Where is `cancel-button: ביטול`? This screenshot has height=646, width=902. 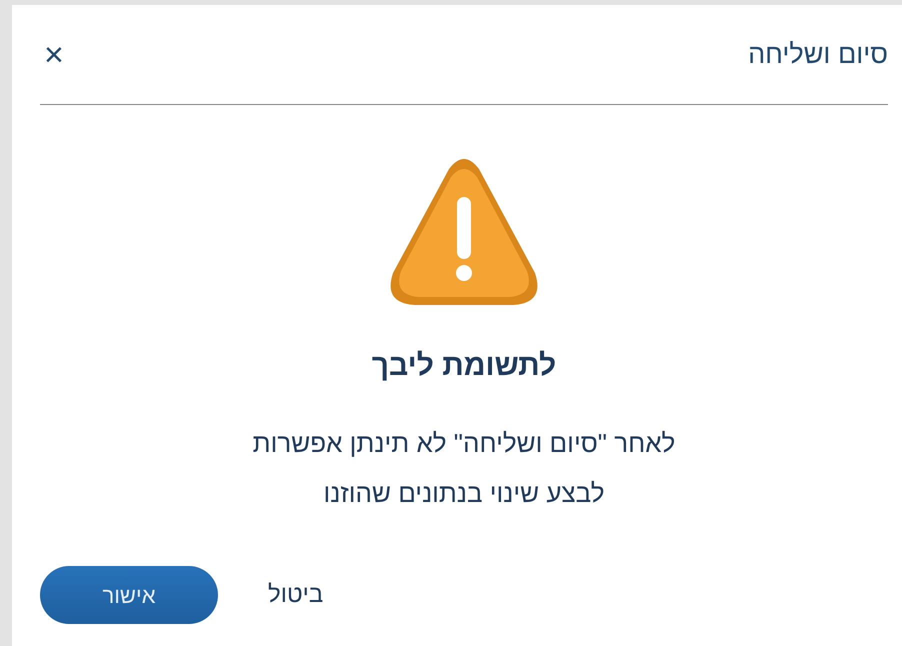 cancel-button: ביטול is located at coordinates (296, 595).